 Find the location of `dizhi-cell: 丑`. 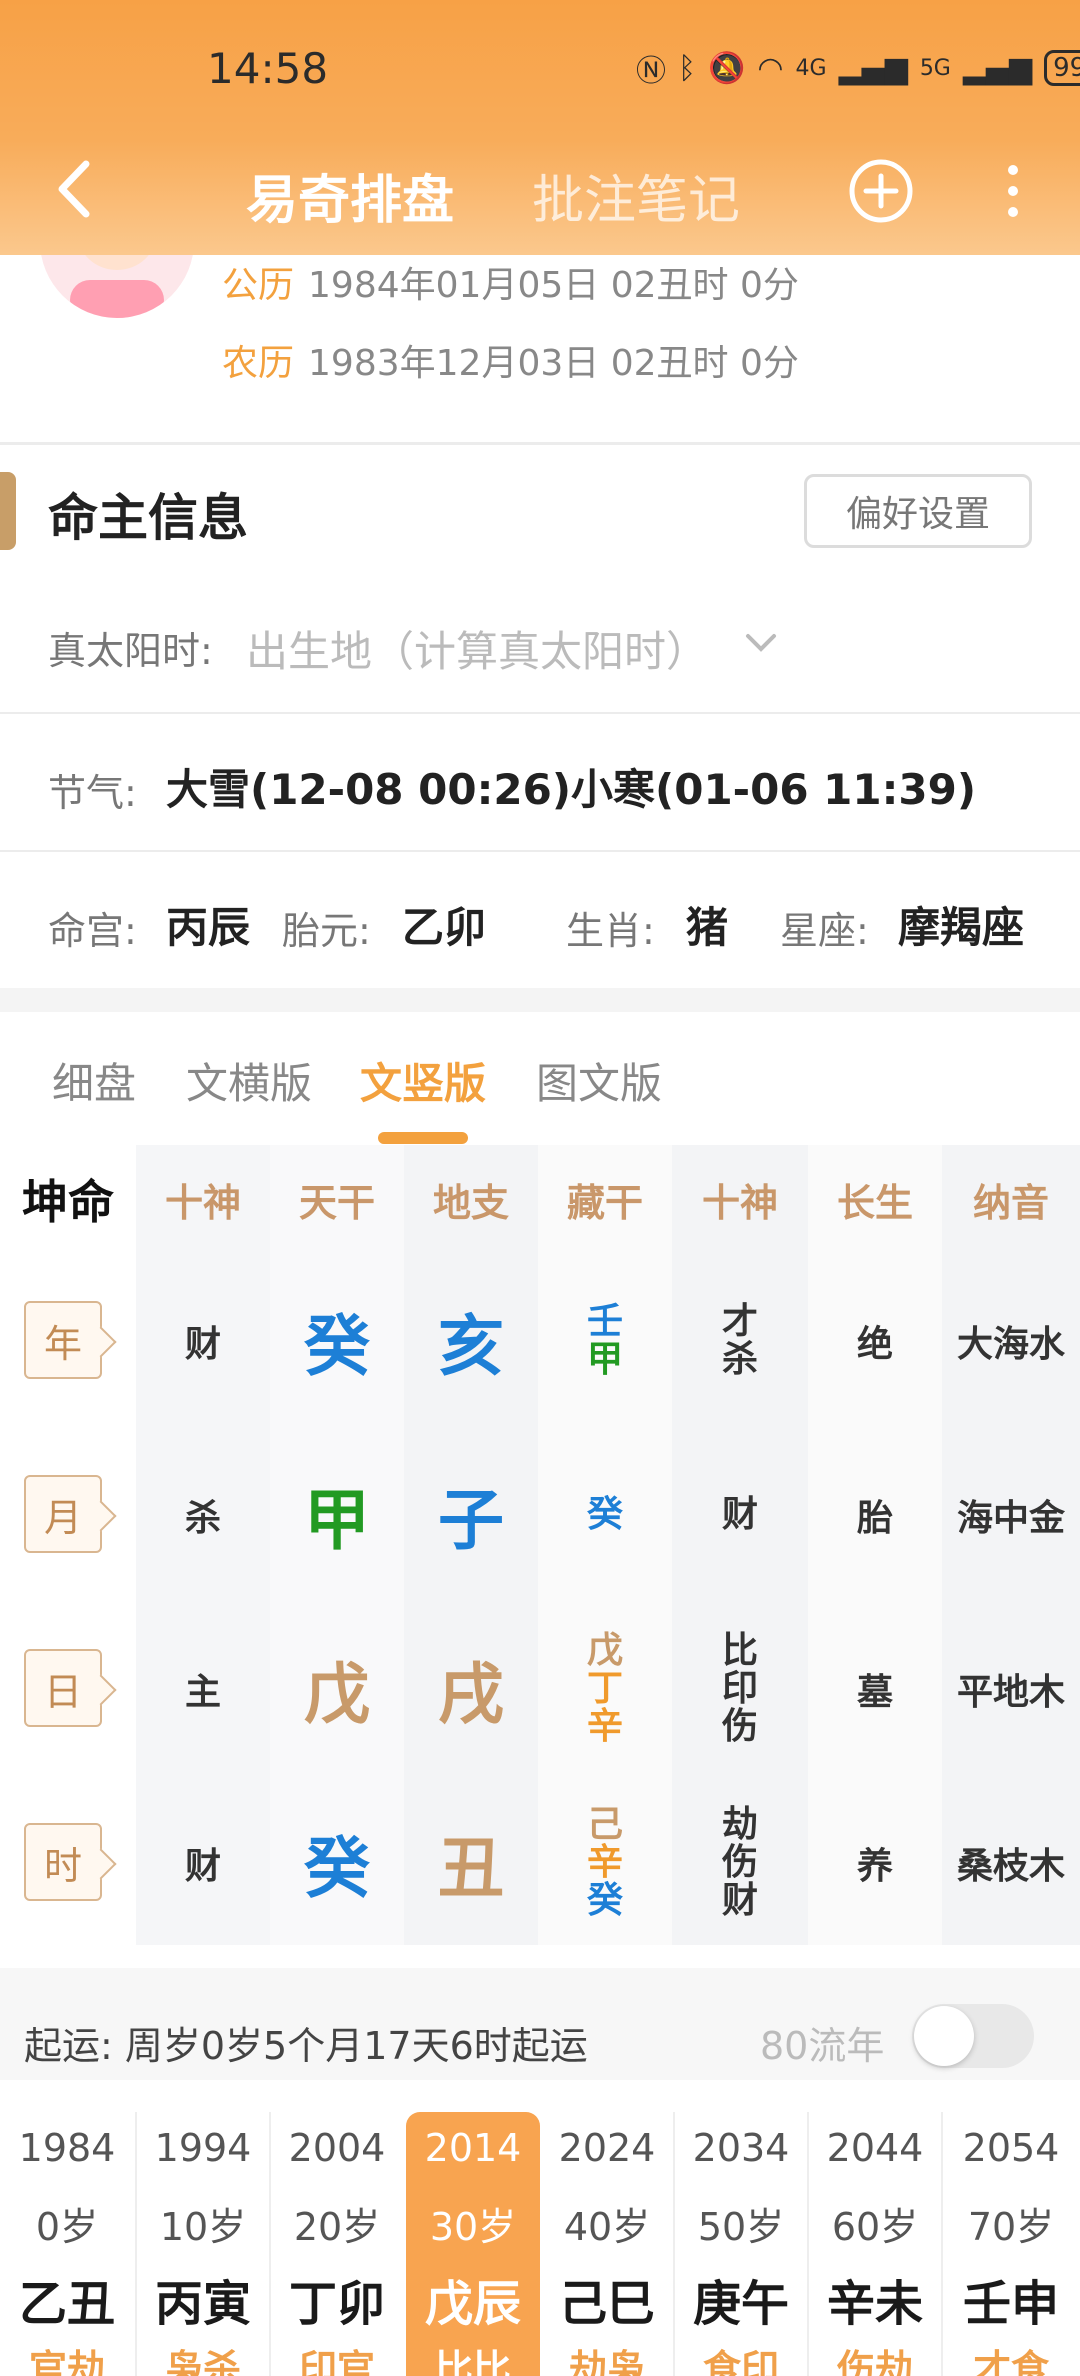

dizhi-cell: 丑 is located at coordinates (471, 1863).